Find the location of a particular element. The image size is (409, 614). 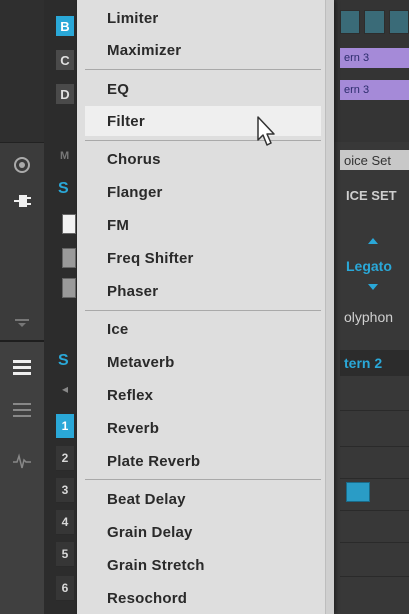

speaker-icon: ◂ is located at coordinates (65, 389).